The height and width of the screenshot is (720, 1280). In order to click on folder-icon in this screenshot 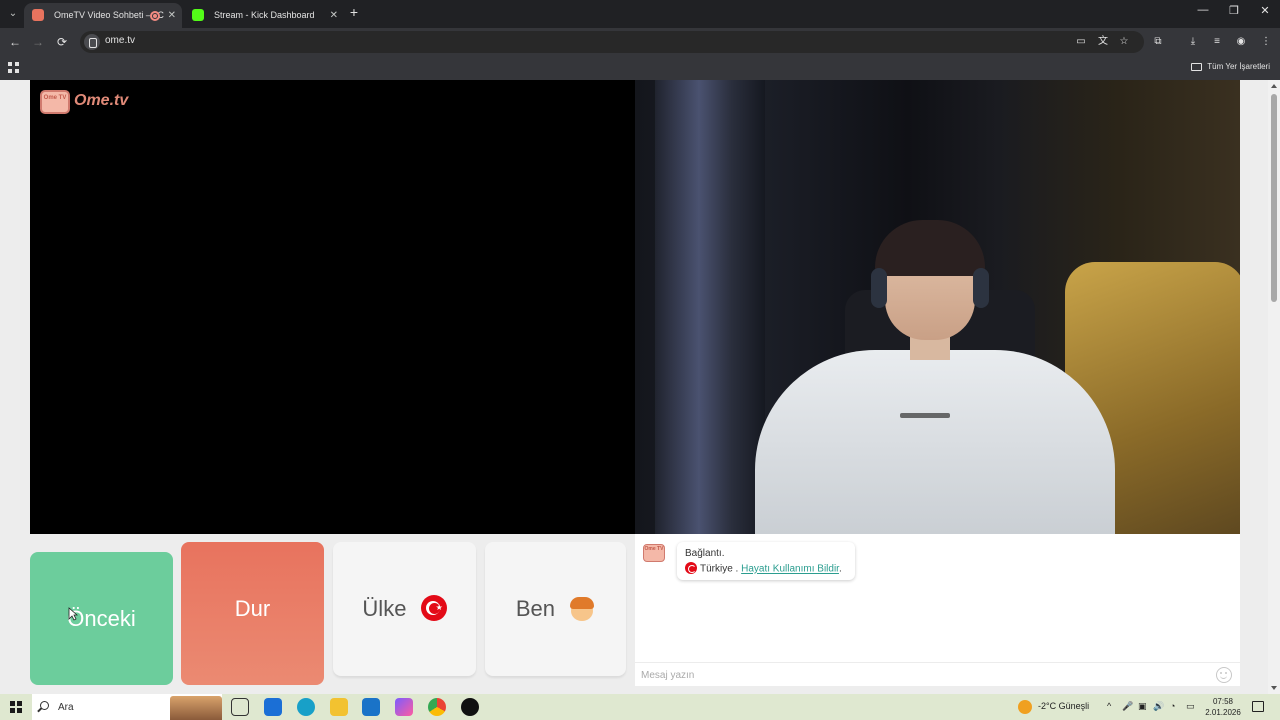, I will do `click(1197, 67)`.